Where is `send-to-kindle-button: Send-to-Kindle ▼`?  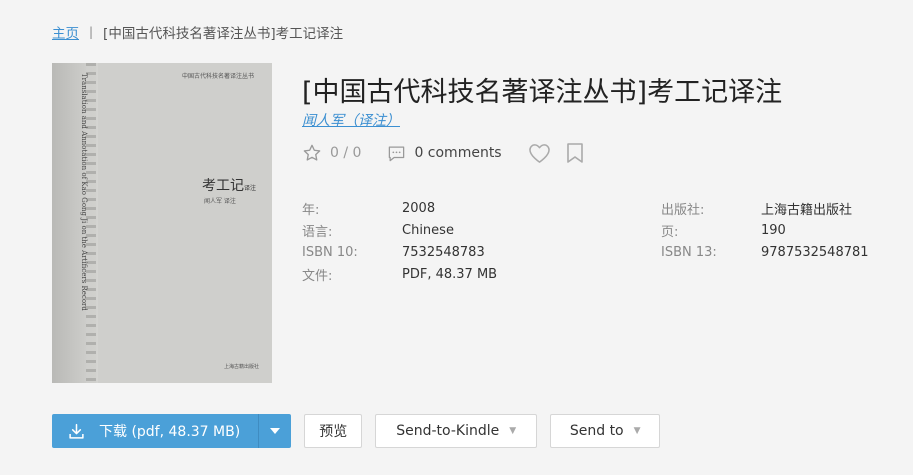
send-to-kindle-button: Send-to-Kindle ▼ is located at coordinates (456, 431).